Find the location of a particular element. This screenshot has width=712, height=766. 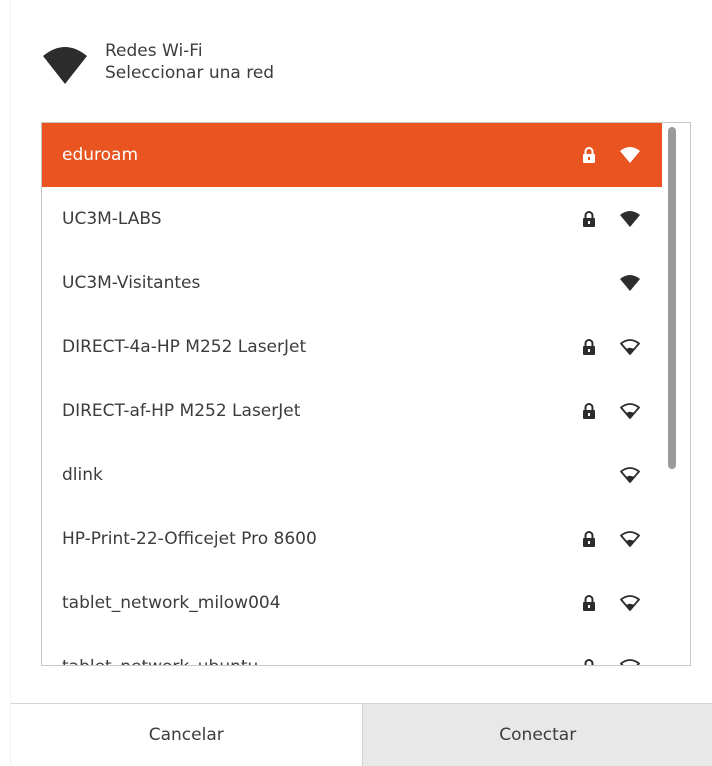

connect-button: Conectar is located at coordinates (537, 735).